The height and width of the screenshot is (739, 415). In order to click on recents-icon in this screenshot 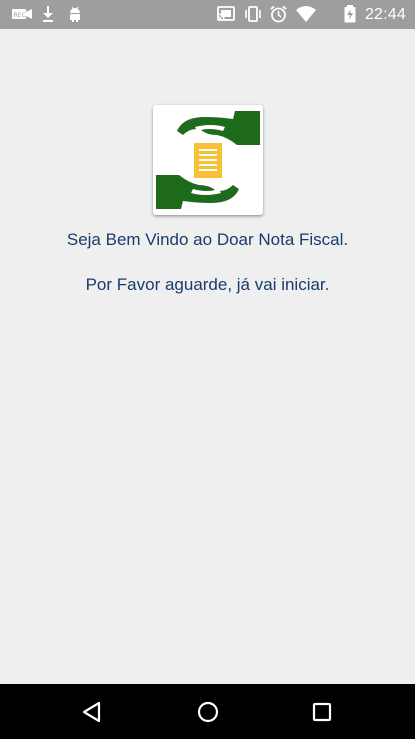, I will do `click(322, 712)`.